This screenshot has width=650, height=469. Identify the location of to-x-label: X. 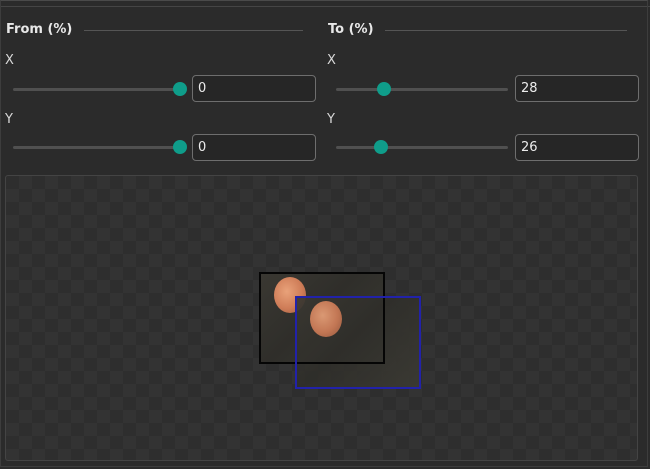
(331, 60).